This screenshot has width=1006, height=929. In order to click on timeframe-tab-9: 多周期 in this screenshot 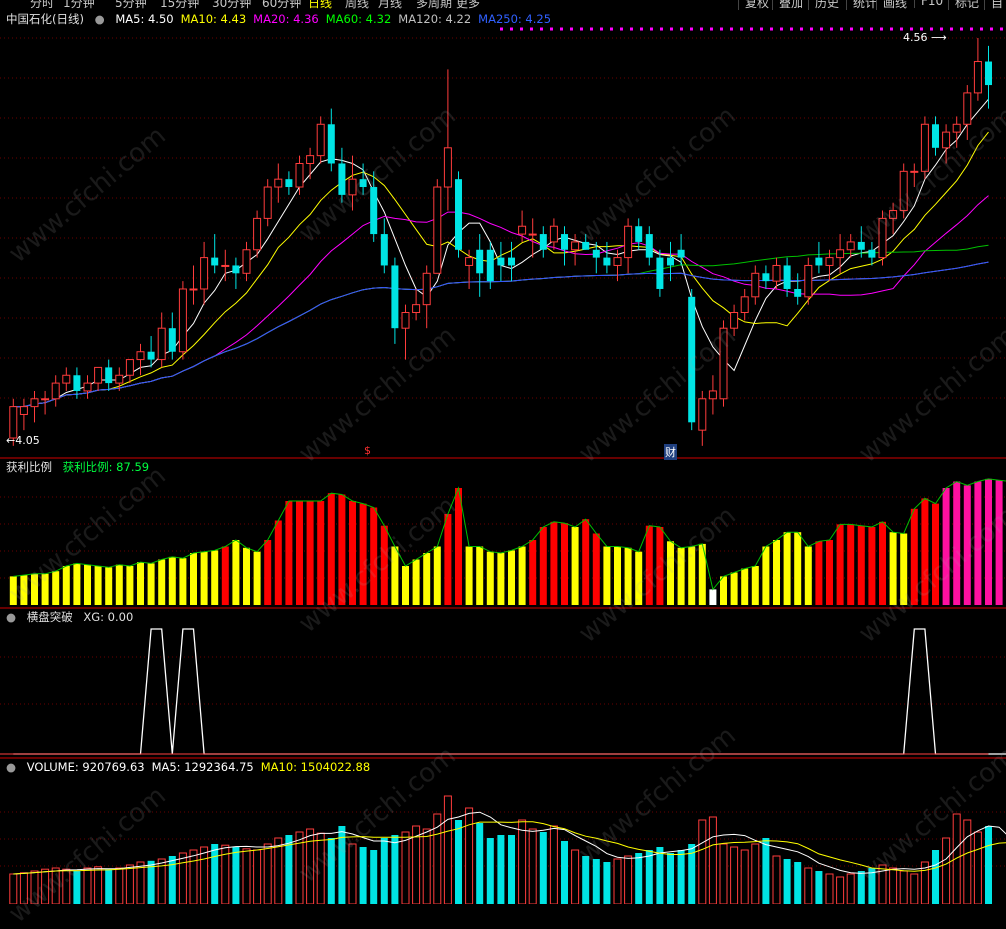, I will do `click(434, 5)`.